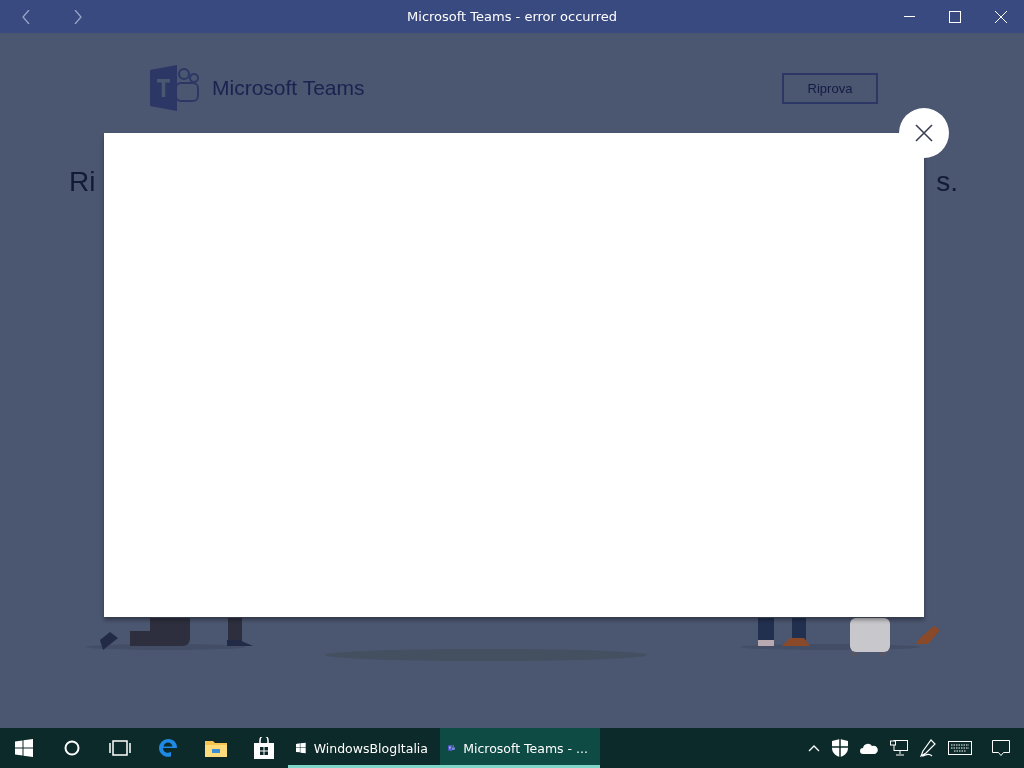 This screenshot has width=1024, height=768. What do you see at coordinates (120, 748) in the screenshot?
I see `task-view-icon` at bounding box center [120, 748].